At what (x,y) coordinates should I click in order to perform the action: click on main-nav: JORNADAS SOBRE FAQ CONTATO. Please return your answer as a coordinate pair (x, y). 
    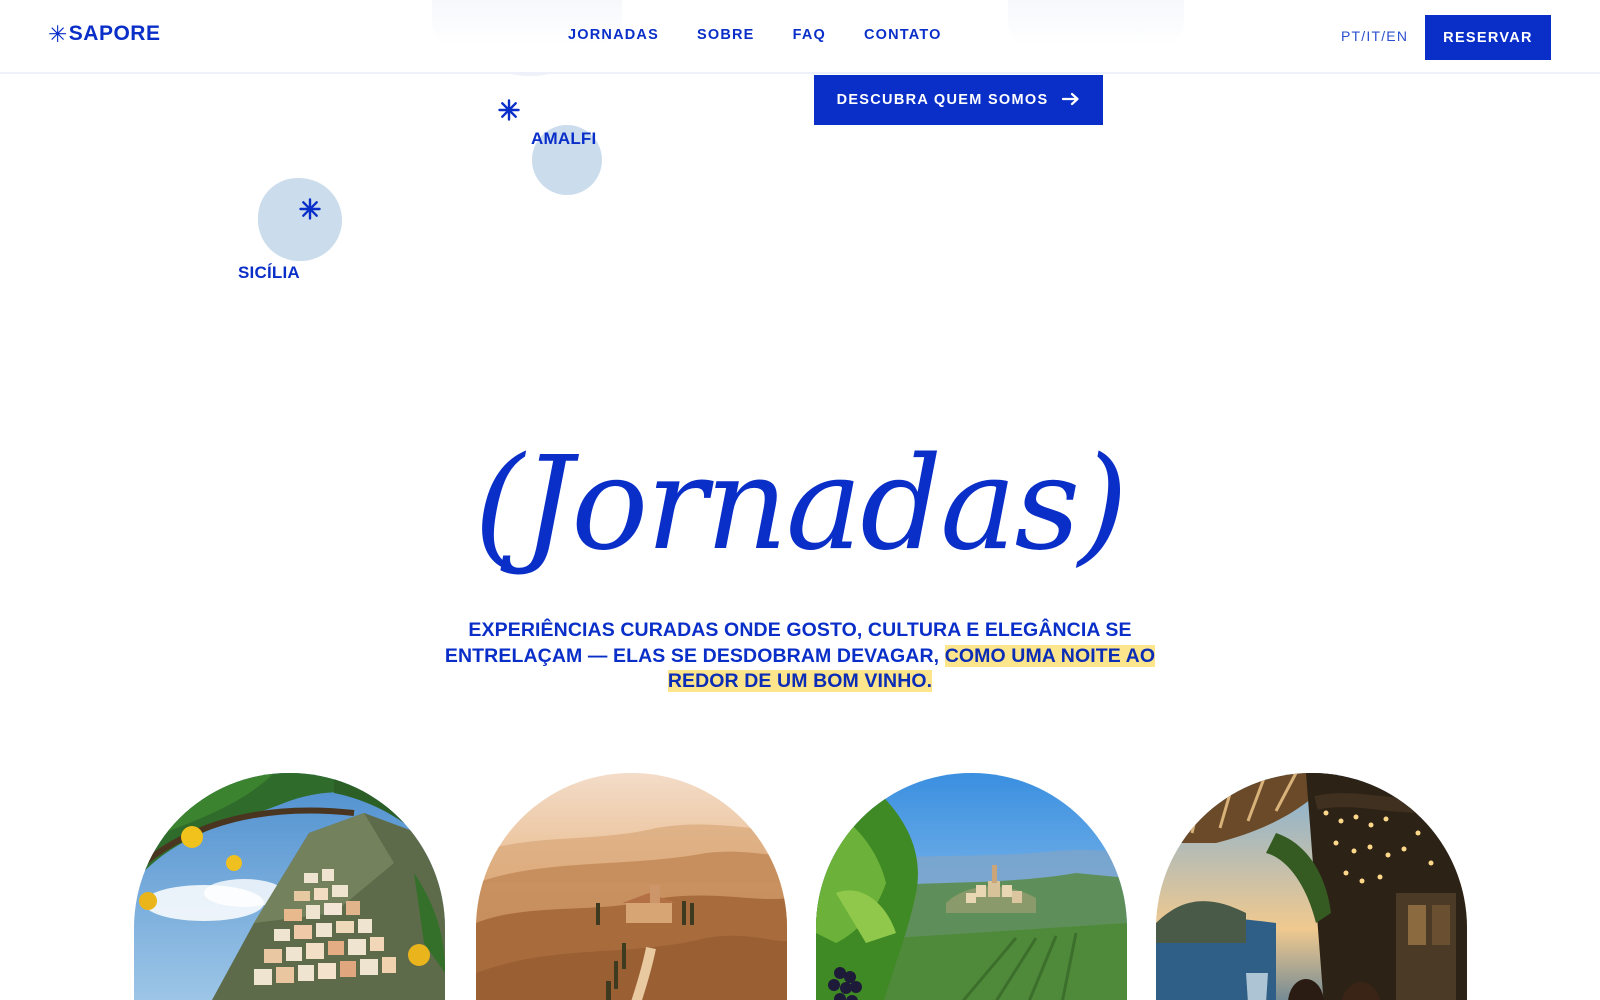
    Looking at the image, I should click on (774, 35).